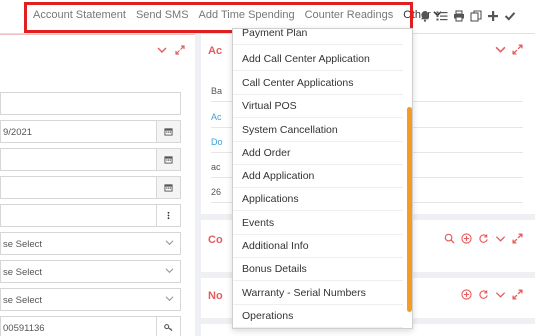 The height and width of the screenshot is (336, 535). What do you see at coordinates (318, 223) in the screenshot?
I see `menu-item-events: Events` at bounding box center [318, 223].